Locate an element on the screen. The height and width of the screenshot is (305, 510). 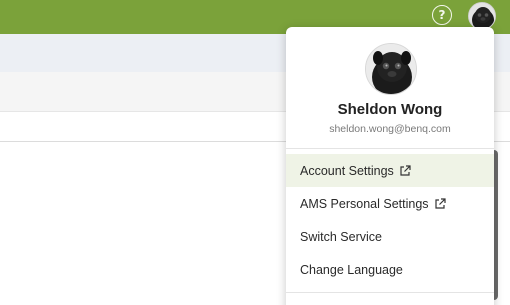
user-avatar-button is located at coordinates (482, 16).